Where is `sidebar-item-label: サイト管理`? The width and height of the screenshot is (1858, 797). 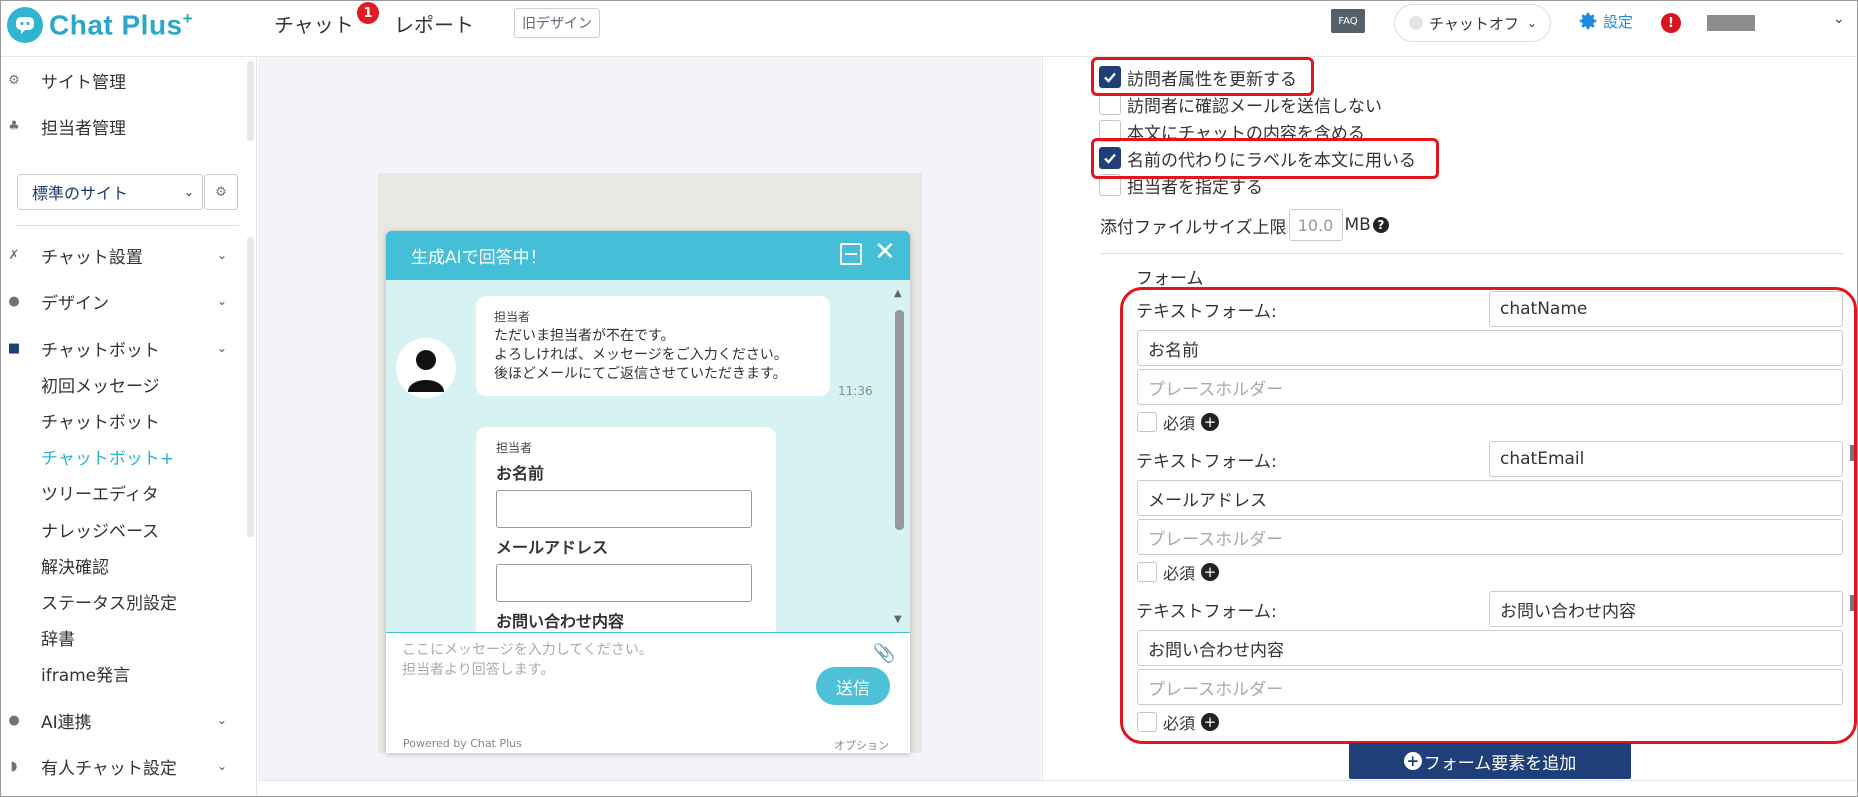
sidebar-item-label: サイト管理 is located at coordinates (83, 82).